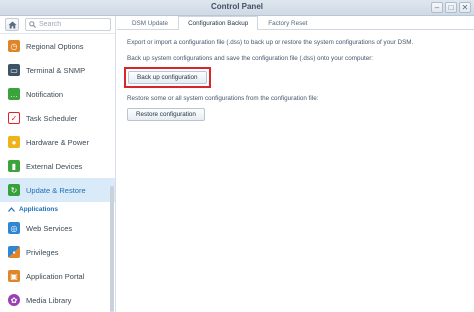 The height and width of the screenshot is (312, 474). I want to click on media-icon: ✿, so click(14, 300).